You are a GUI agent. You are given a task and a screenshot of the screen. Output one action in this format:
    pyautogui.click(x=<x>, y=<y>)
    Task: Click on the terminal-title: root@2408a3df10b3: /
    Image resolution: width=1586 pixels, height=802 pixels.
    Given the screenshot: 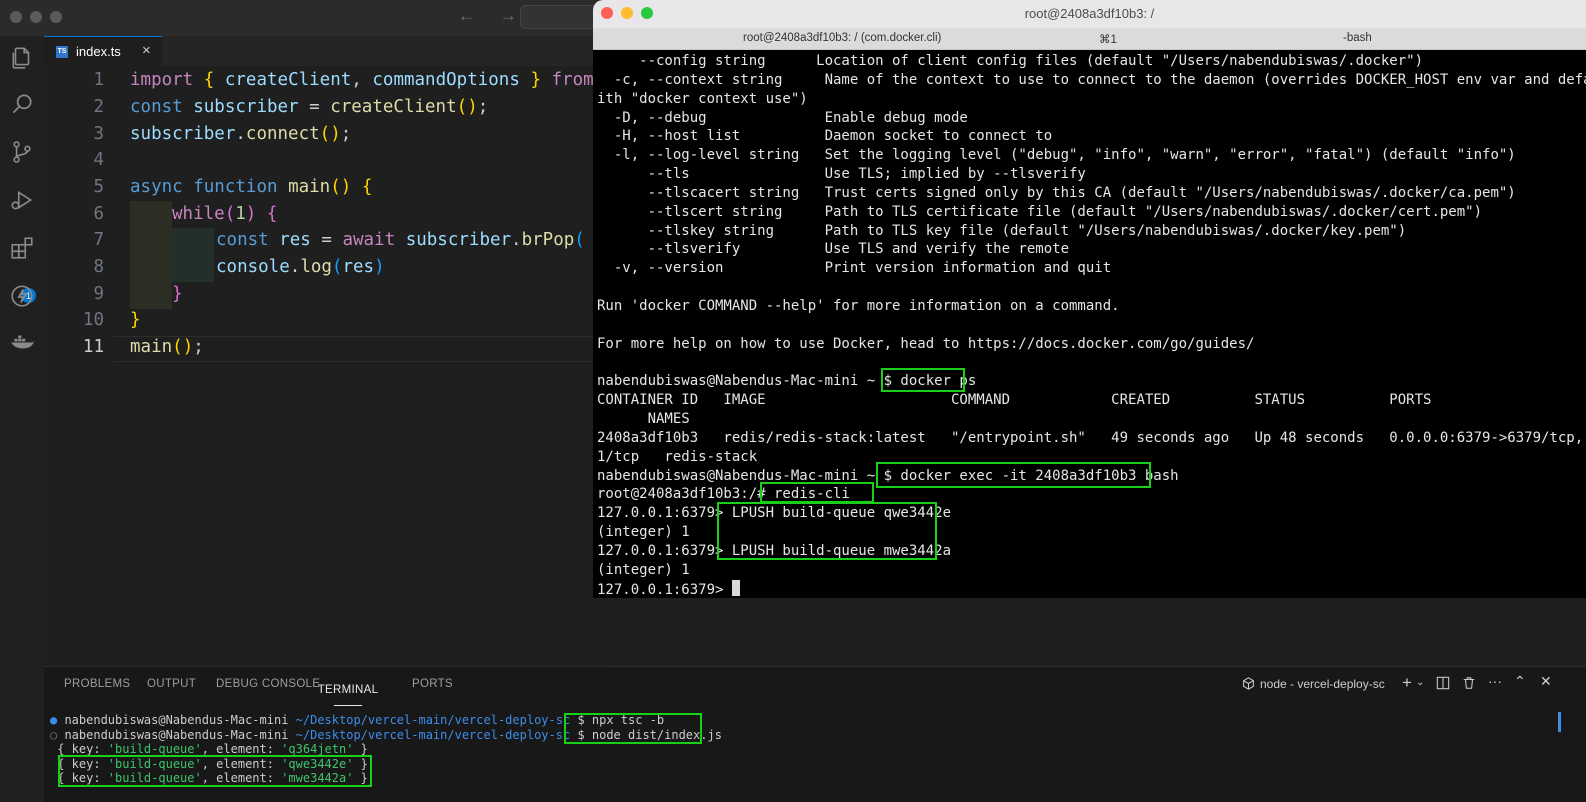 What is the action you would take?
    pyautogui.click(x=1089, y=13)
    